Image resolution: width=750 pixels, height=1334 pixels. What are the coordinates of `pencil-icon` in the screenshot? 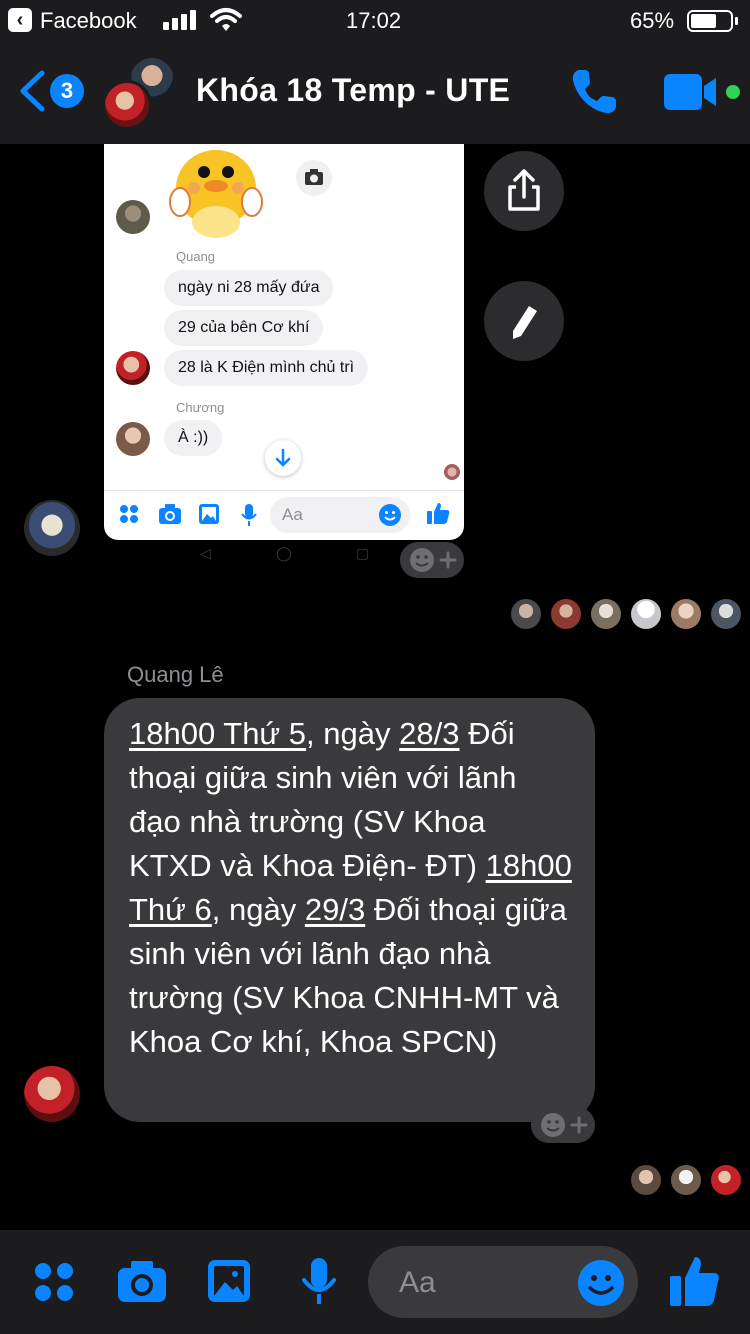 It's located at (525, 322).